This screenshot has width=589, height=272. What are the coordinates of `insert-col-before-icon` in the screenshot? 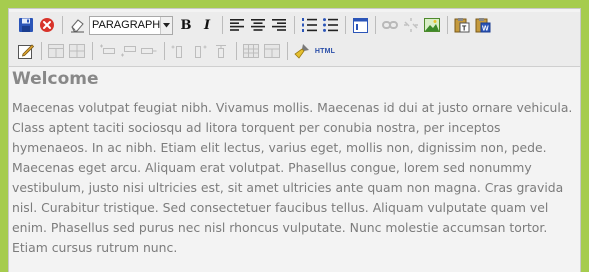 It's located at (179, 51).